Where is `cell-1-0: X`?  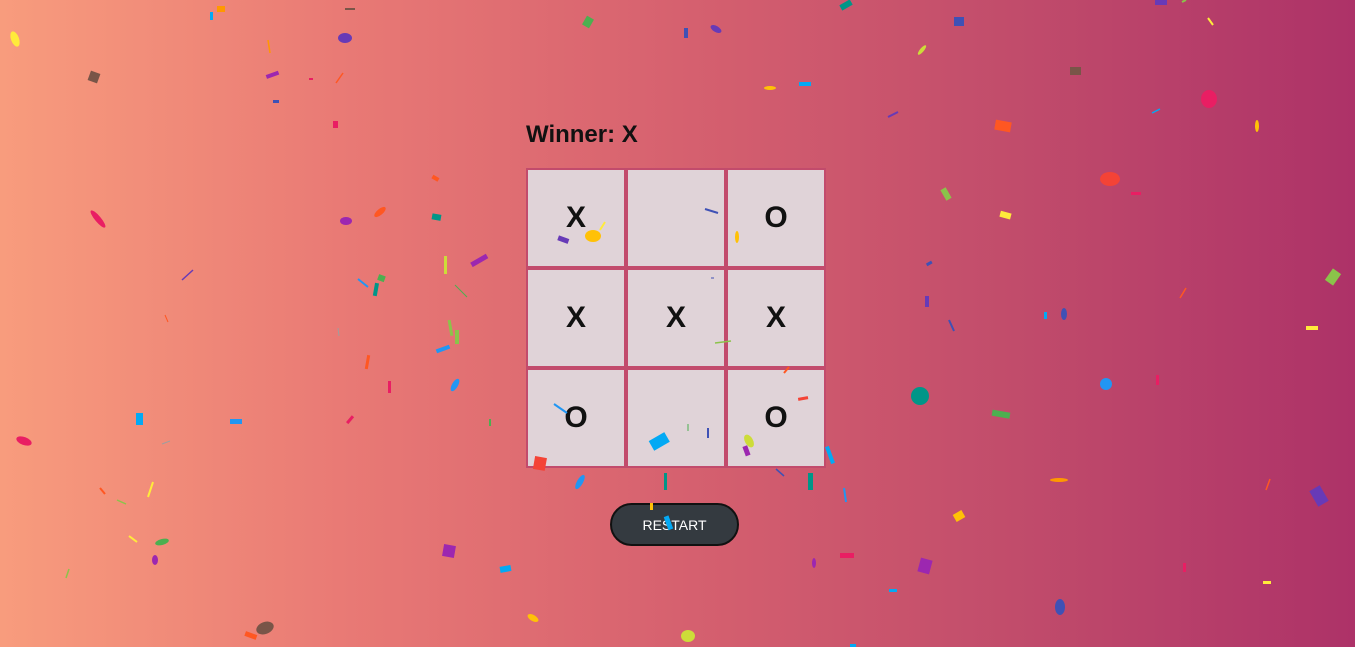 cell-1-0: X is located at coordinates (576, 318).